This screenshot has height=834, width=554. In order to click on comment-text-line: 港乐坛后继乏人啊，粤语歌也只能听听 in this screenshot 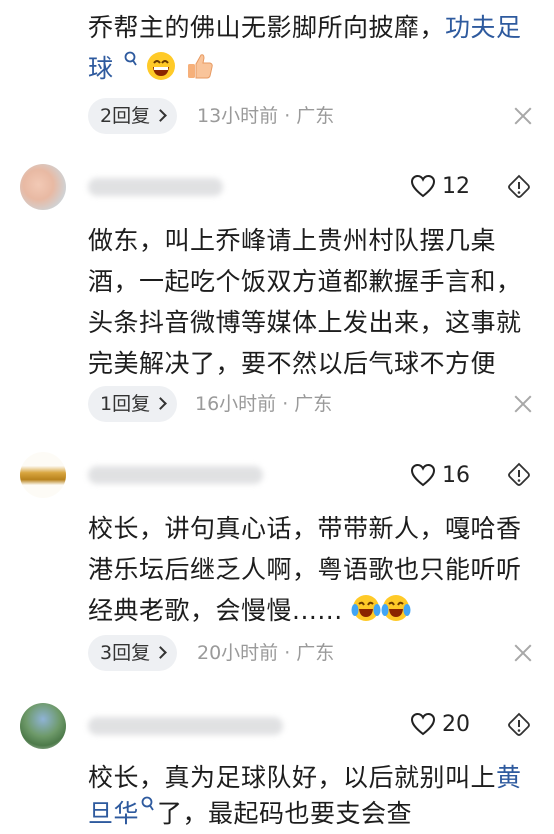, I will do `click(305, 569)`.